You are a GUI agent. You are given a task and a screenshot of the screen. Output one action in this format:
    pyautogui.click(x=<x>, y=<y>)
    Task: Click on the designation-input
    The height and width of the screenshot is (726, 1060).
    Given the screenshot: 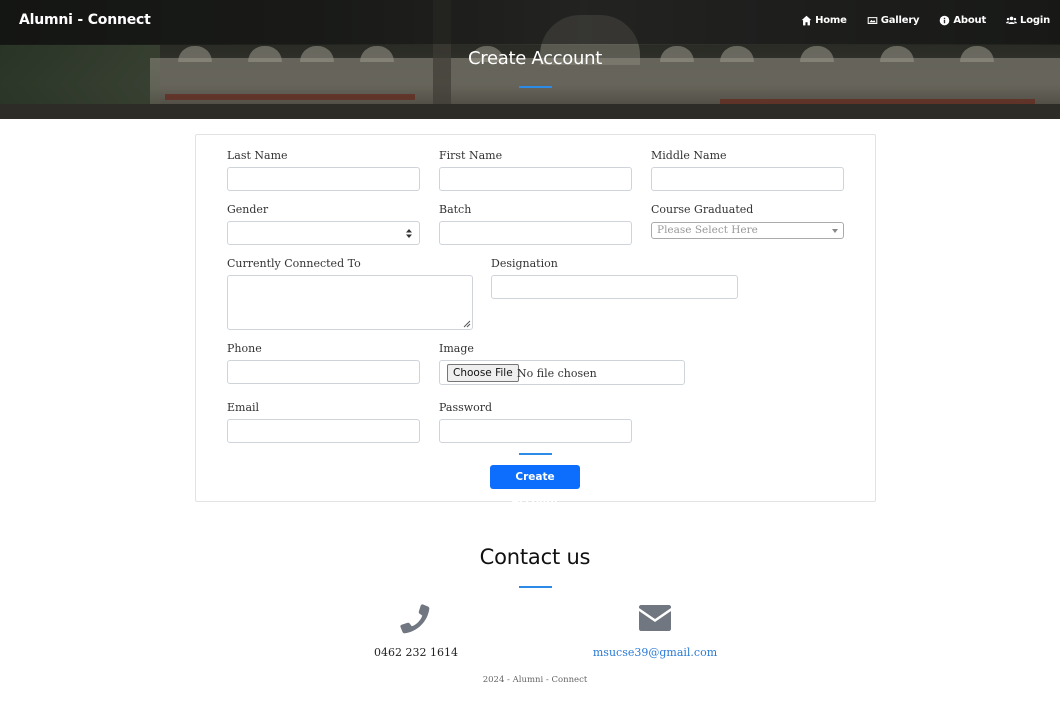 What is the action you would take?
    pyautogui.click(x=614, y=287)
    